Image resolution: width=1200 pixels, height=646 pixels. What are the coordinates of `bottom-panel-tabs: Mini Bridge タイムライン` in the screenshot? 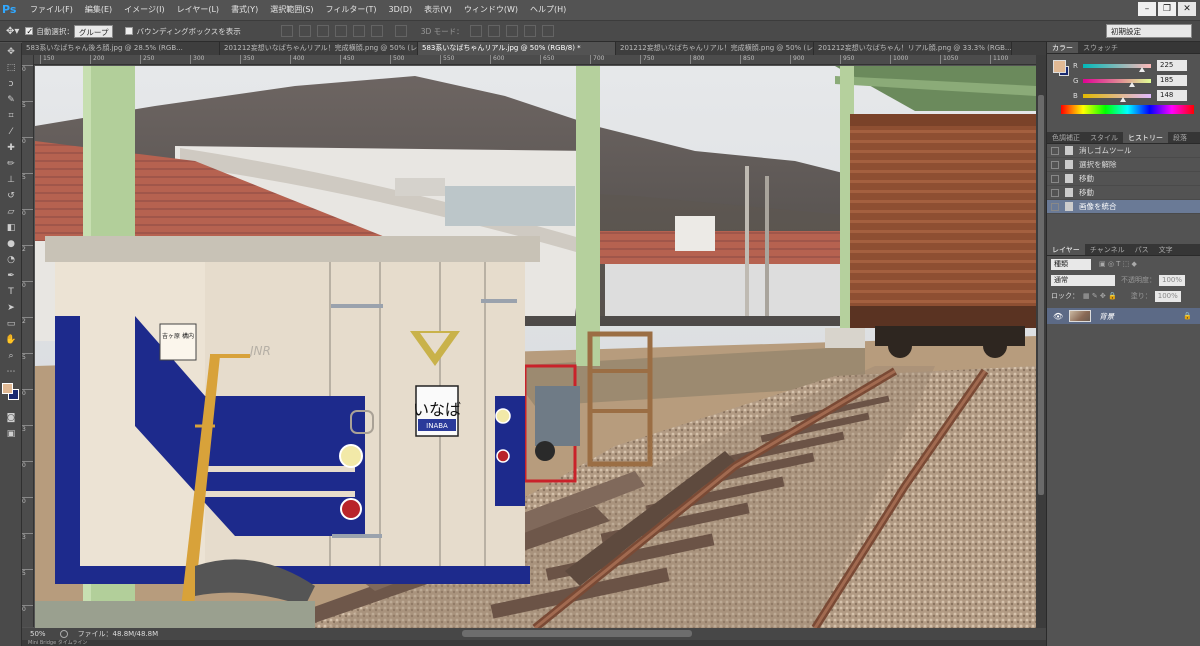 It's located at (534, 643).